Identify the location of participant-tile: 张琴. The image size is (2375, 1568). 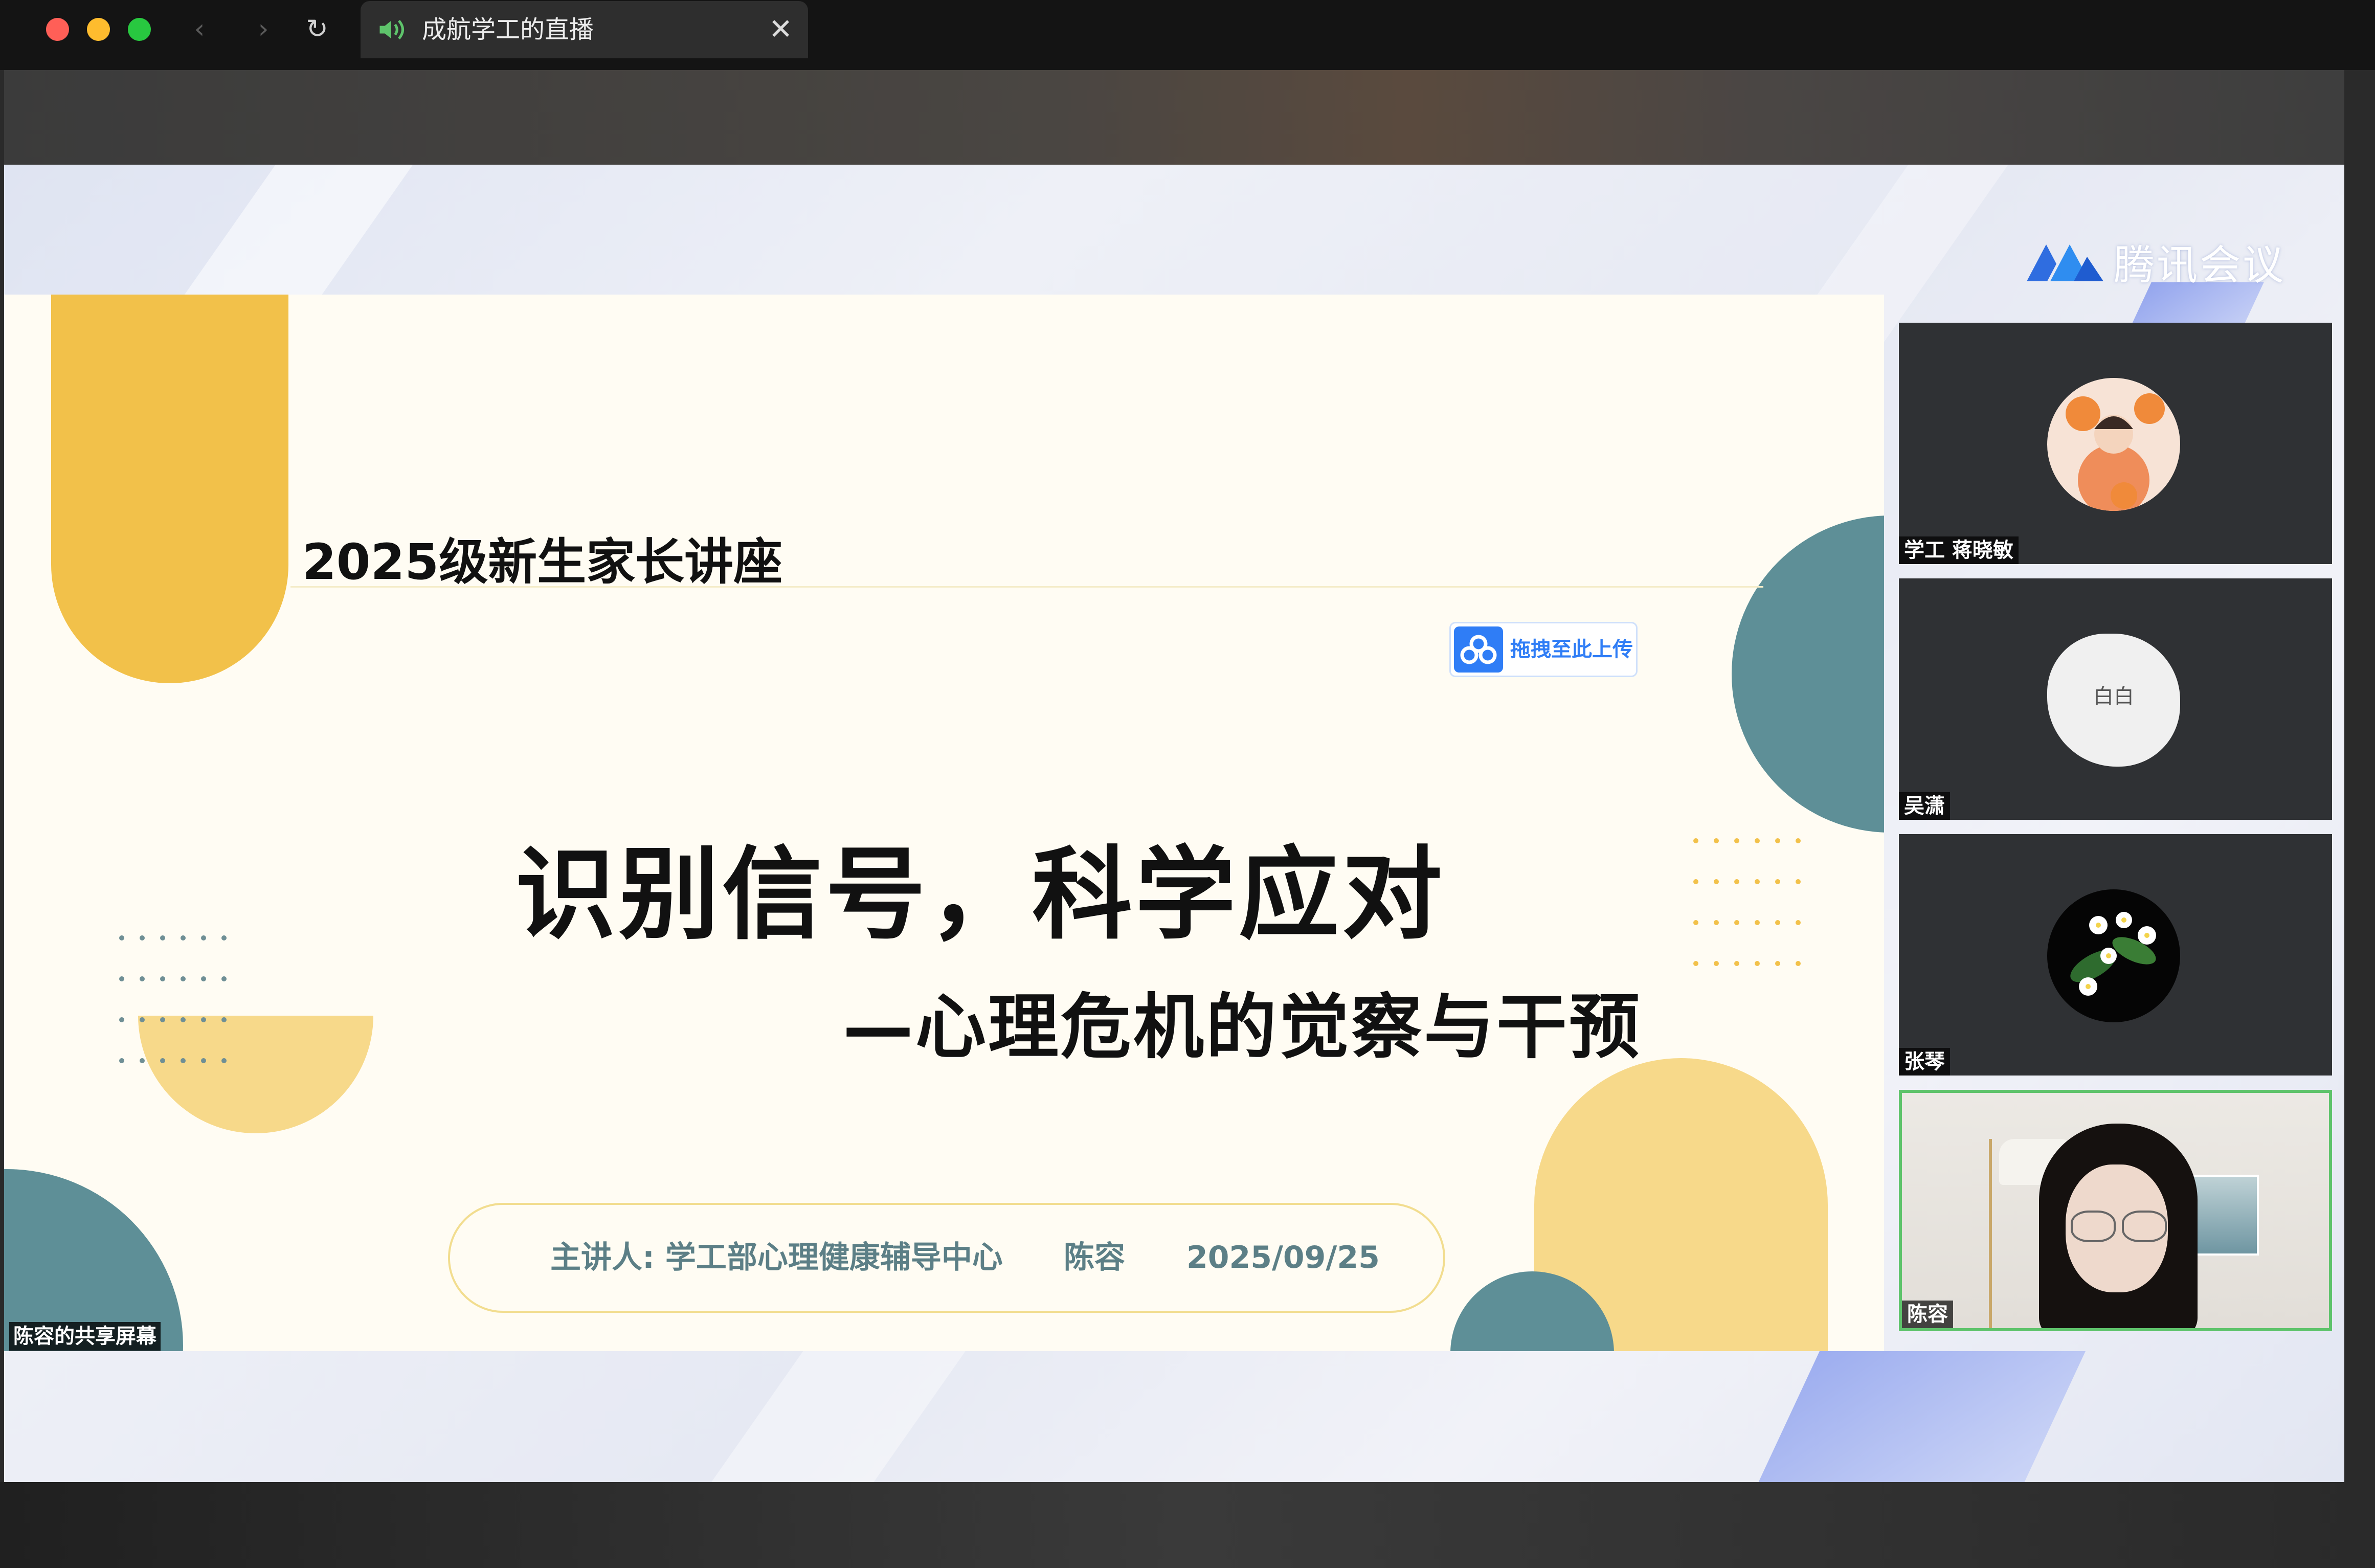
(2116, 955).